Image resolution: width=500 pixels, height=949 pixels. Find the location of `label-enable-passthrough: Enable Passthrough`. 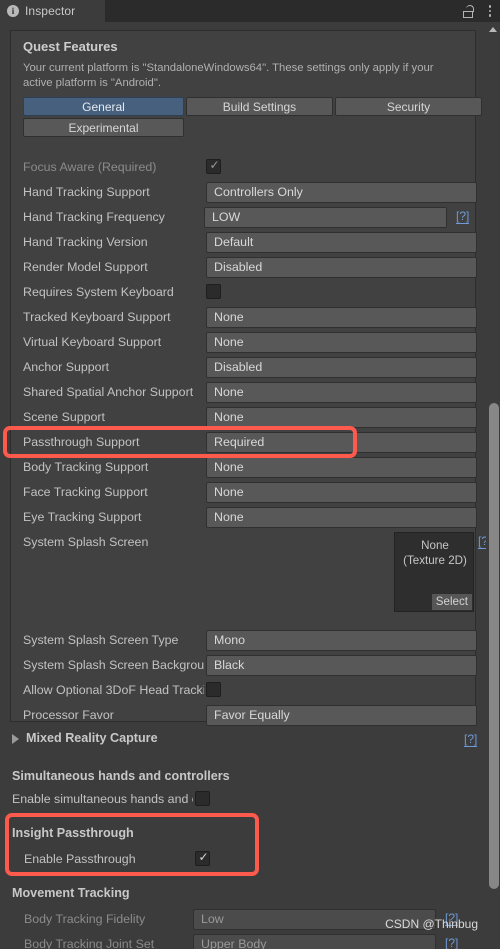

label-enable-passthrough: Enable Passthrough is located at coordinates (80, 859).